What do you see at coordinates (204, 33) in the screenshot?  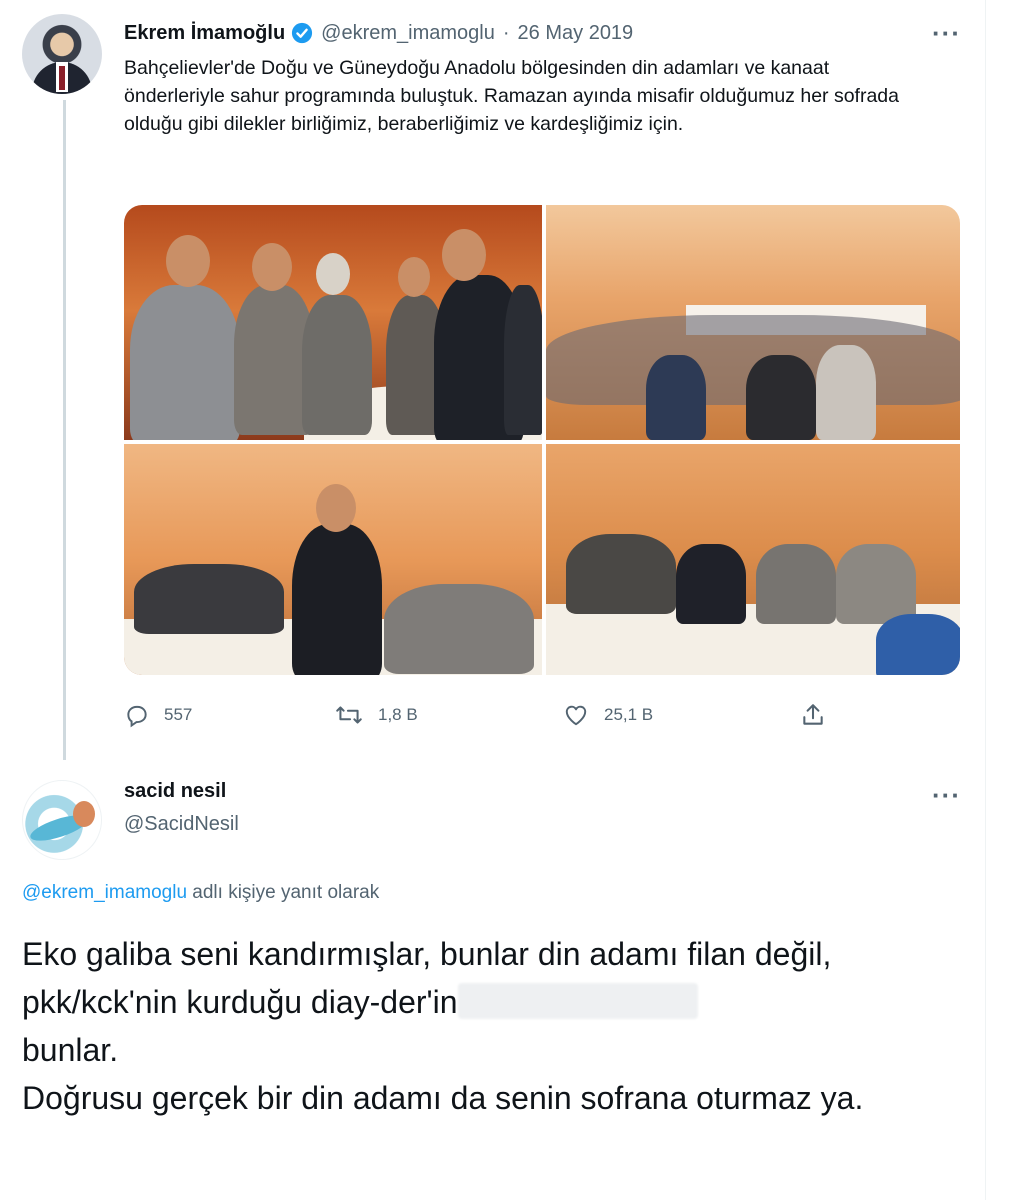 I see `tweet1-author-name: Ekrem İmamoğlu` at bounding box center [204, 33].